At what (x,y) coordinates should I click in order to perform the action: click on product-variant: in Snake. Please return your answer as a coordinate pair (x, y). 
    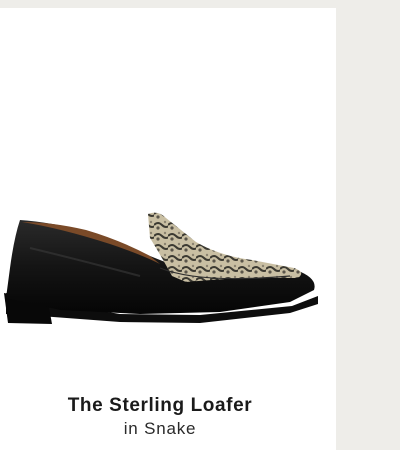
    Looking at the image, I should click on (160, 428).